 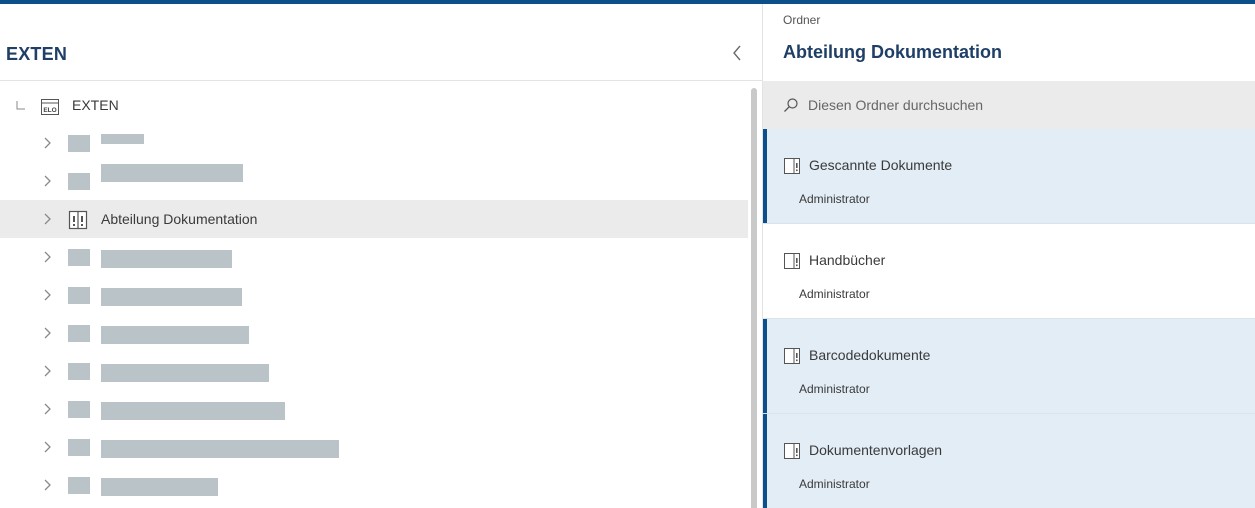 I want to click on list-item: Gescannte Dokumente Administrator, so click(x=1009, y=176).